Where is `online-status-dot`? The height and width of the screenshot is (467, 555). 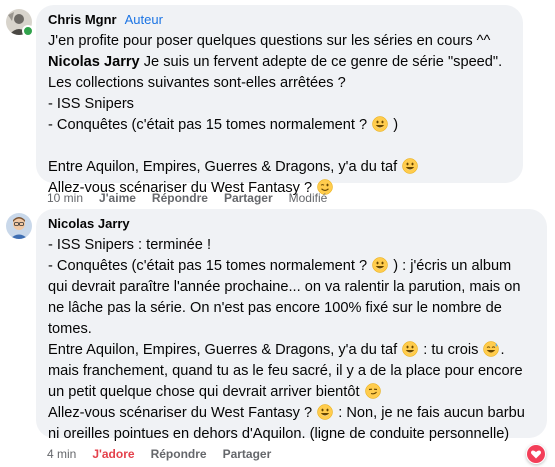 online-status-dot is located at coordinates (28, 31).